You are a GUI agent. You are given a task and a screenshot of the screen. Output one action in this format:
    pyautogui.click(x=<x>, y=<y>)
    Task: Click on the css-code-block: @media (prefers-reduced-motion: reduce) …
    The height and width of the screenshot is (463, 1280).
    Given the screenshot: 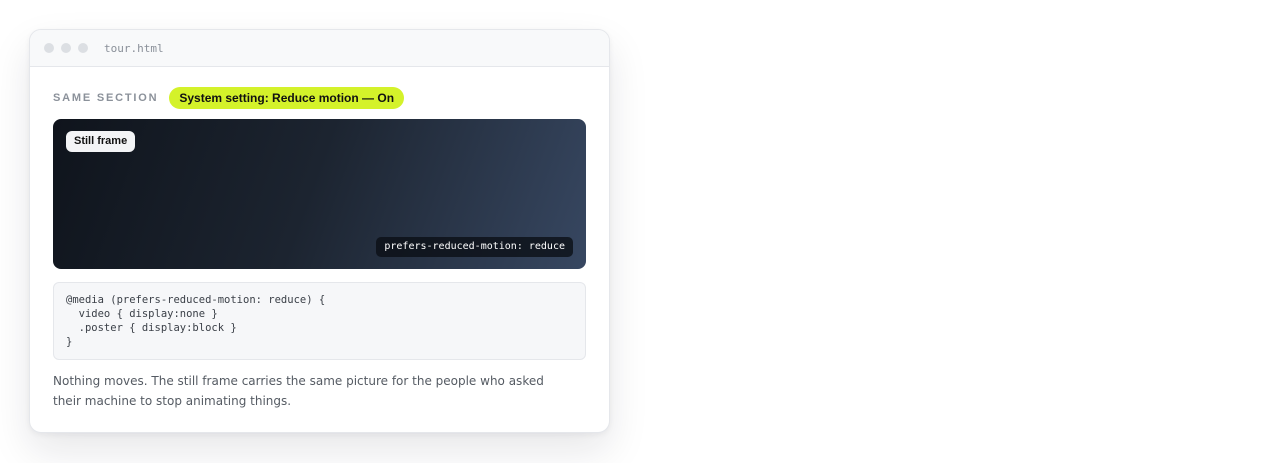 What is the action you would take?
    pyautogui.click(x=319, y=321)
    